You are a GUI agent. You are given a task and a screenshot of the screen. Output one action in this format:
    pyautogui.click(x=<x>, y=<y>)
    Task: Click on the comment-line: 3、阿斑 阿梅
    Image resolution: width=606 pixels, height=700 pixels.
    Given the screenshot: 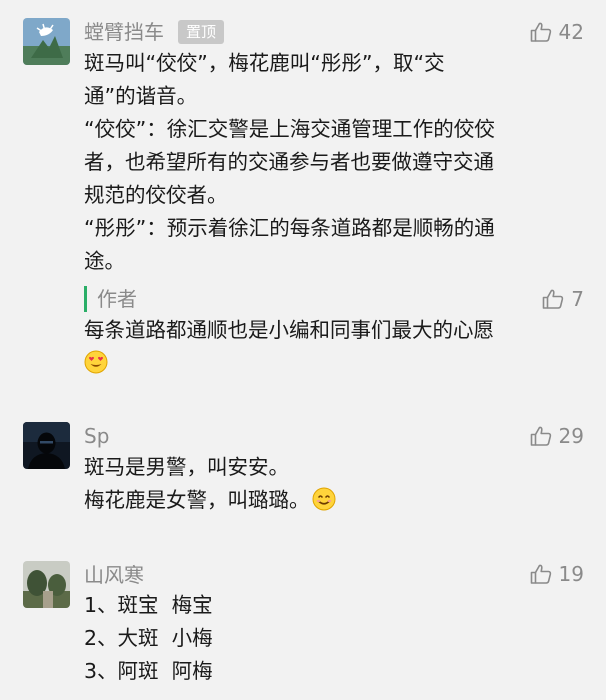 What is the action you would take?
    pyautogui.click(x=148, y=671)
    